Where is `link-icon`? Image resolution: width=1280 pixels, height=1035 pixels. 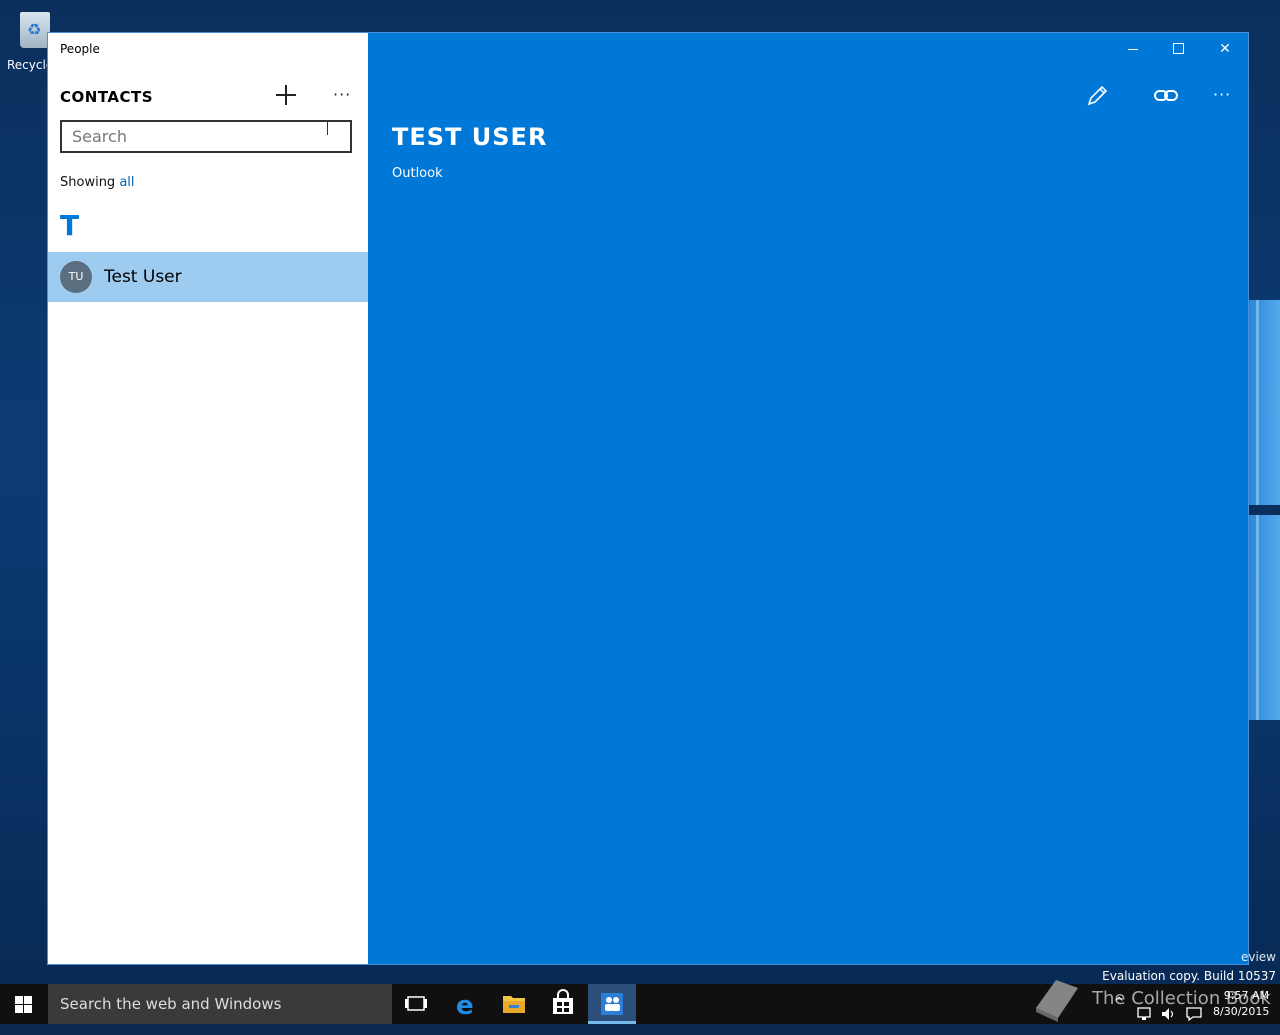 link-icon is located at coordinates (1166, 95).